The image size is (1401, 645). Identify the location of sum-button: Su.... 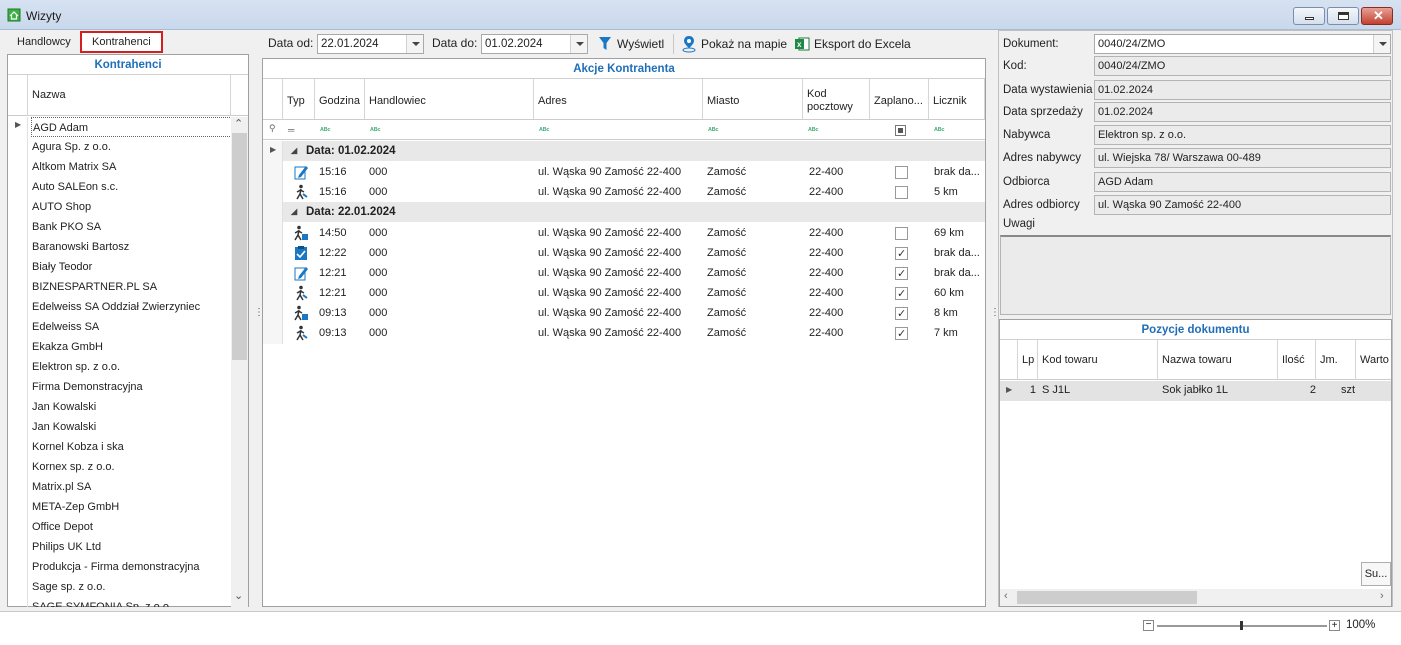
(1376, 574).